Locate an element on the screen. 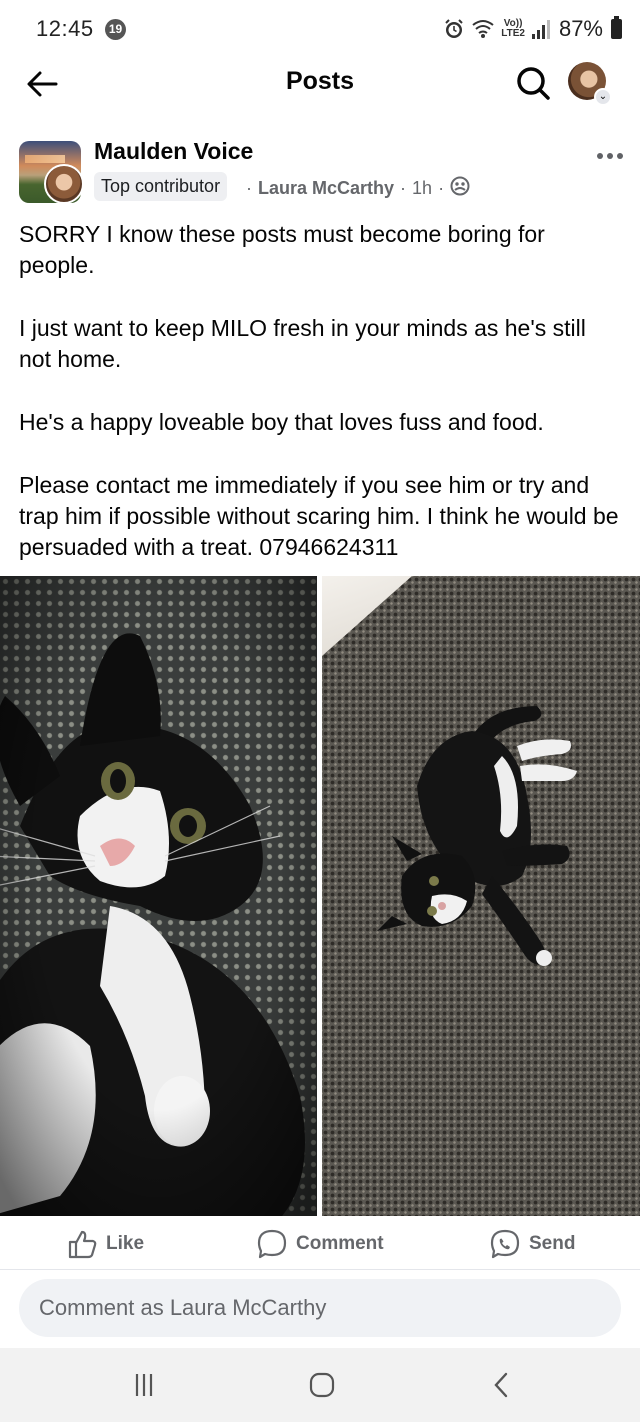 The height and width of the screenshot is (1422, 640). author-name-link: Laura McCarthy is located at coordinates (326, 188).